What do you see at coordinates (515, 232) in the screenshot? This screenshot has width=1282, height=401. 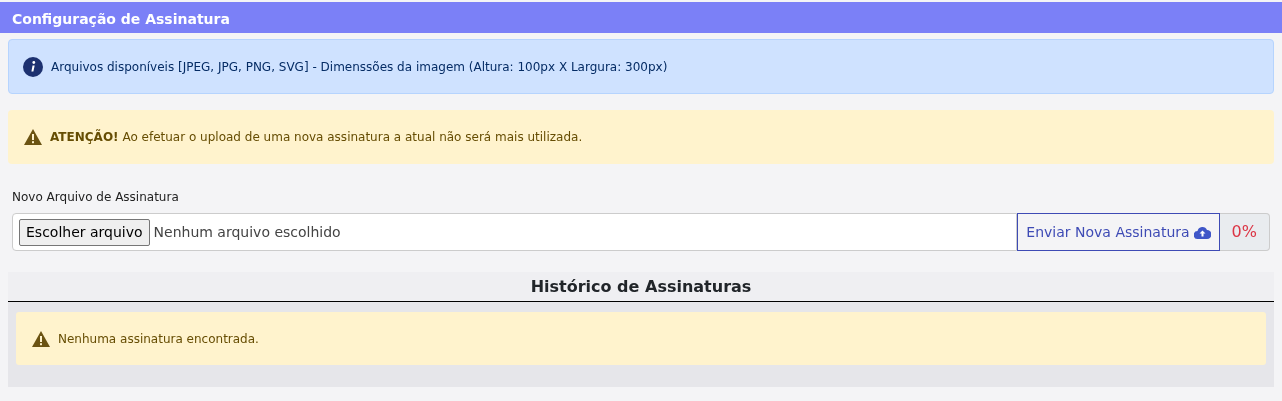 I see `file-input-field: Escolher arquivo Nenhum arquivo escolhido` at bounding box center [515, 232].